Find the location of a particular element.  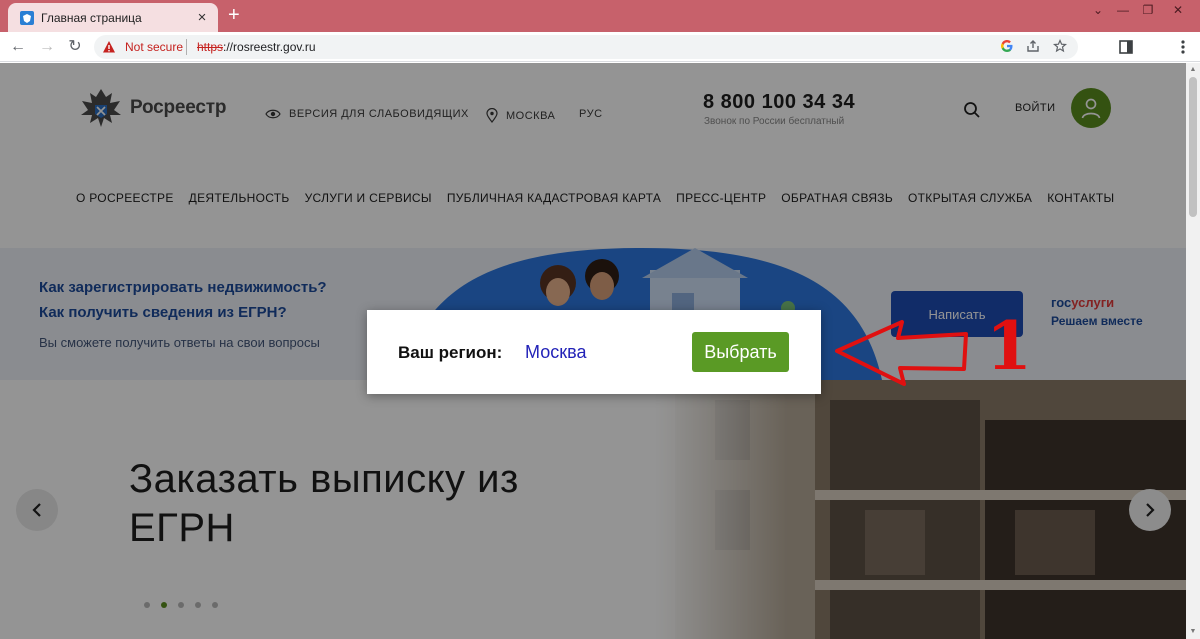

google-icon is located at coordinates (1007, 46).